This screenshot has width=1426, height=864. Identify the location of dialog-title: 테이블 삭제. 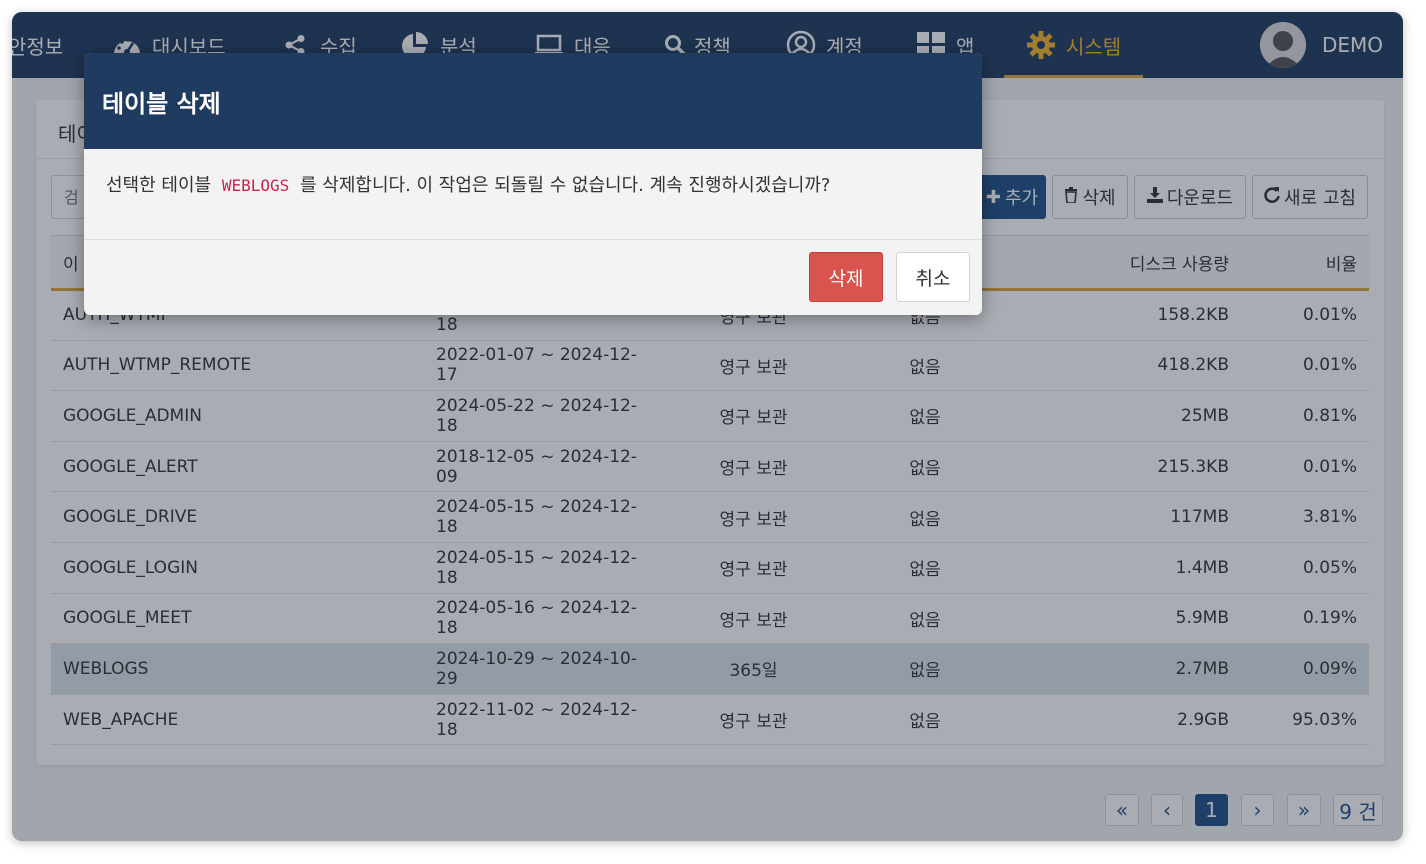
(533, 101).